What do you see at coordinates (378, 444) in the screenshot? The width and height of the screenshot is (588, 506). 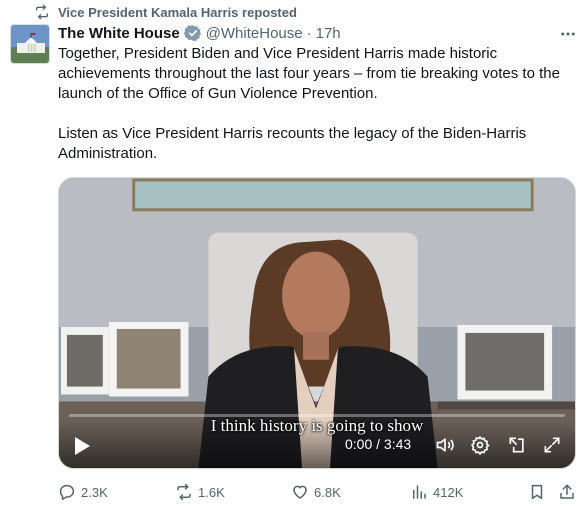 I see `video-timecode: 0:00 / 3:43` at bounding box center [378, 444].